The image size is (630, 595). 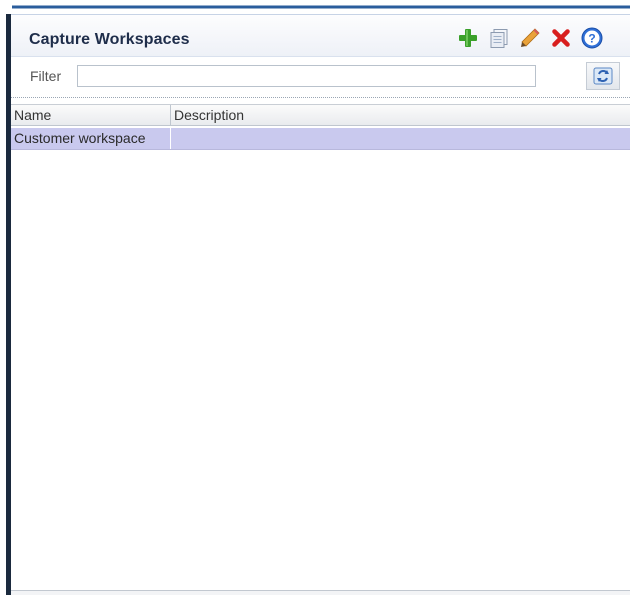 I want to click on toolbar: ?, so click(x=530, y=38).